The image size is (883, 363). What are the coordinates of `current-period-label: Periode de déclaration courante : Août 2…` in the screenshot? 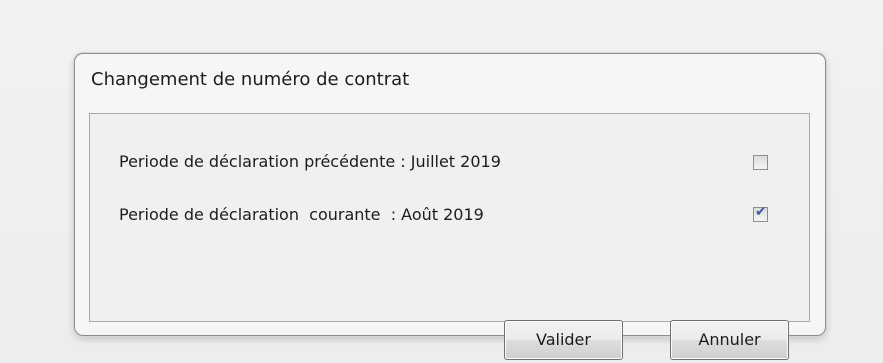 It's located at (301, 214).